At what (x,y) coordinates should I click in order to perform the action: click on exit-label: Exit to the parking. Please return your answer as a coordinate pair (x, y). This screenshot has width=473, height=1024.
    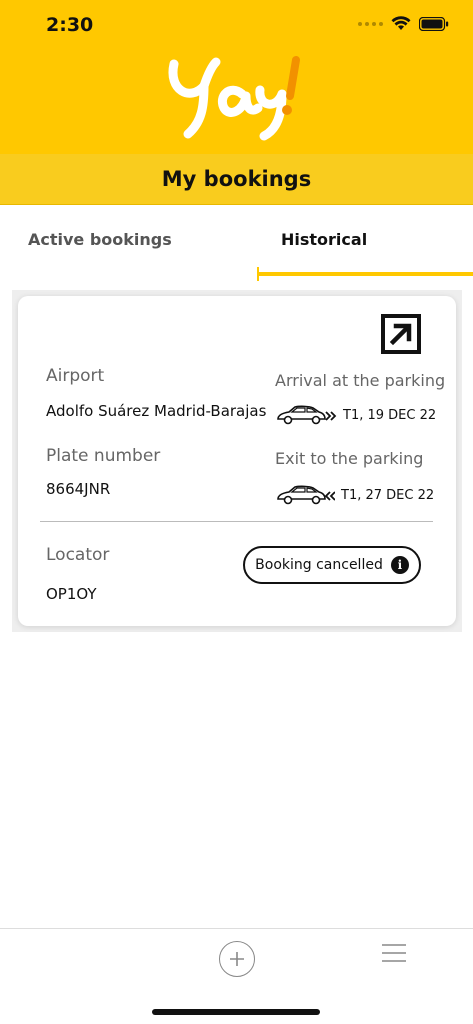
    Looking at the image, I should click on (349, 458).